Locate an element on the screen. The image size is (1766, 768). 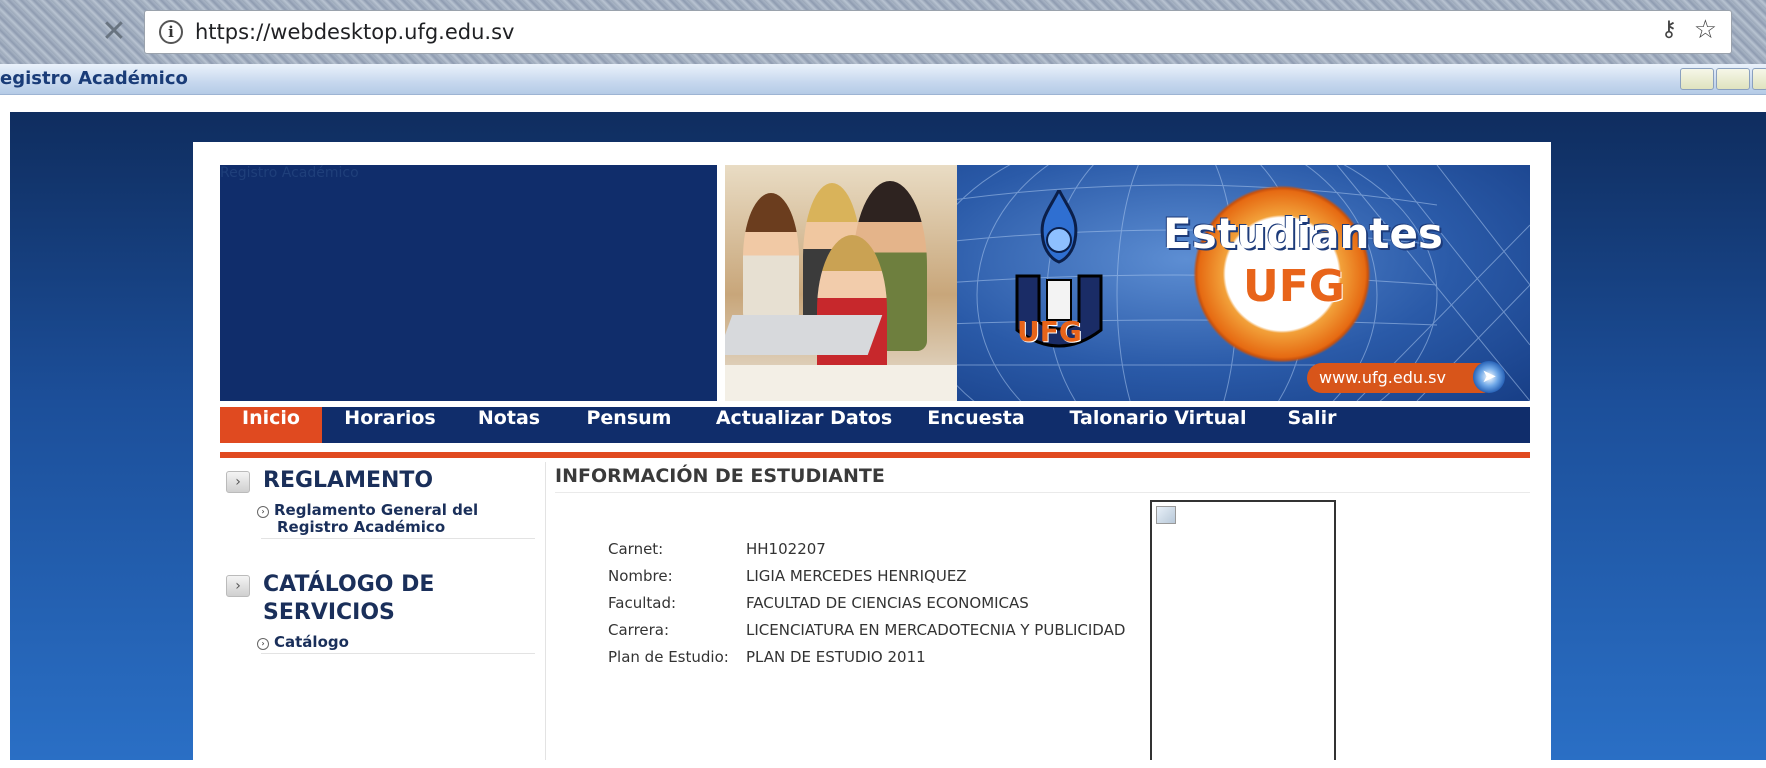
sidebar-heading-catalogo-line1: CATÁLOGO DE is located at coordinates (349, 584).